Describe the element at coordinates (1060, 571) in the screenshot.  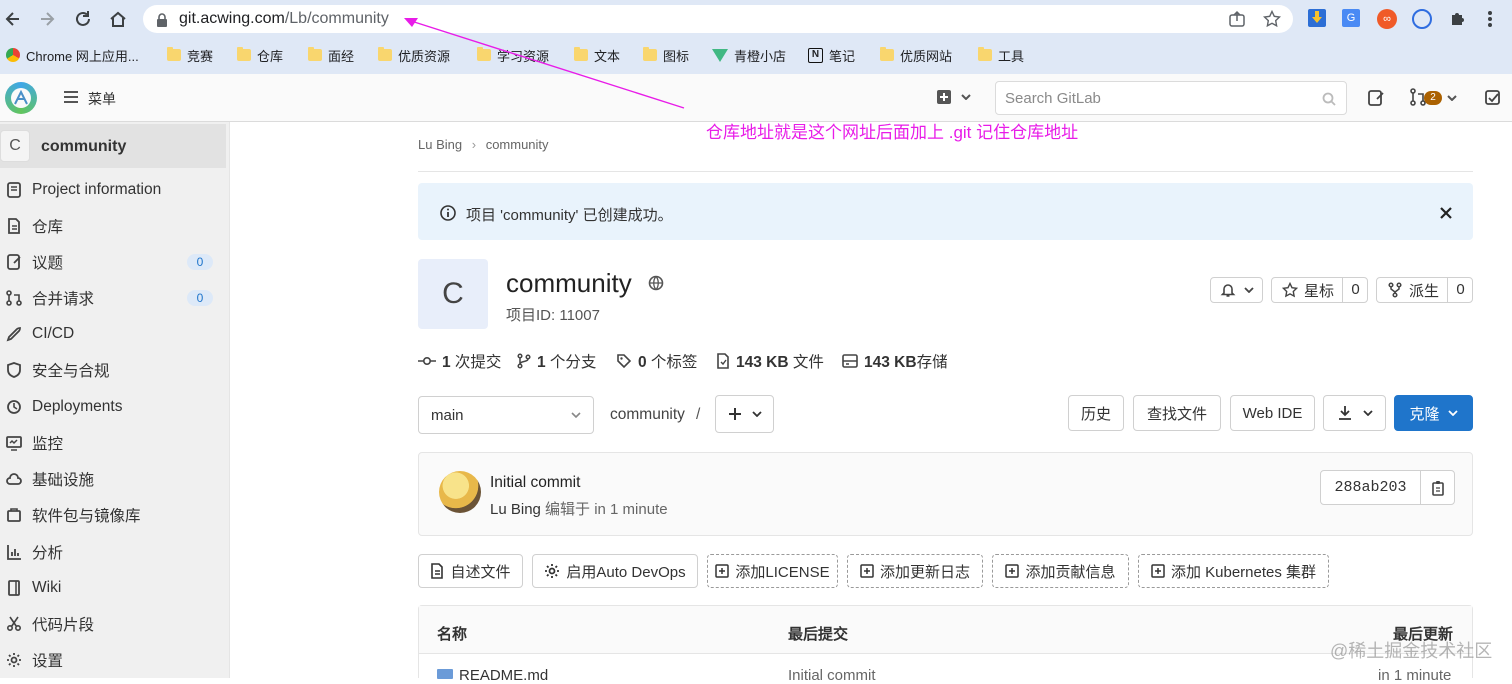
I see `add-contributing-button: 添加贡献信息` at that location.